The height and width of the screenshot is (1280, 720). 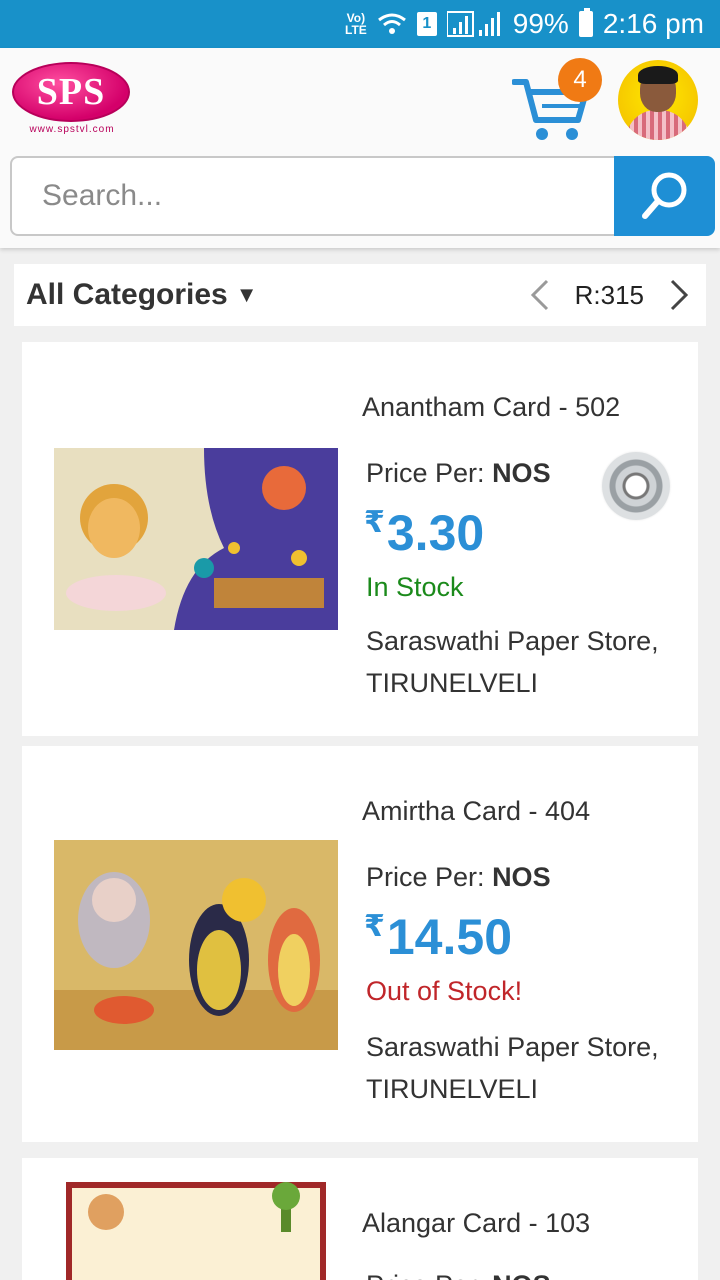 I want to click on category-dropdown: All Categories ▼, so click(x=136, y=295).